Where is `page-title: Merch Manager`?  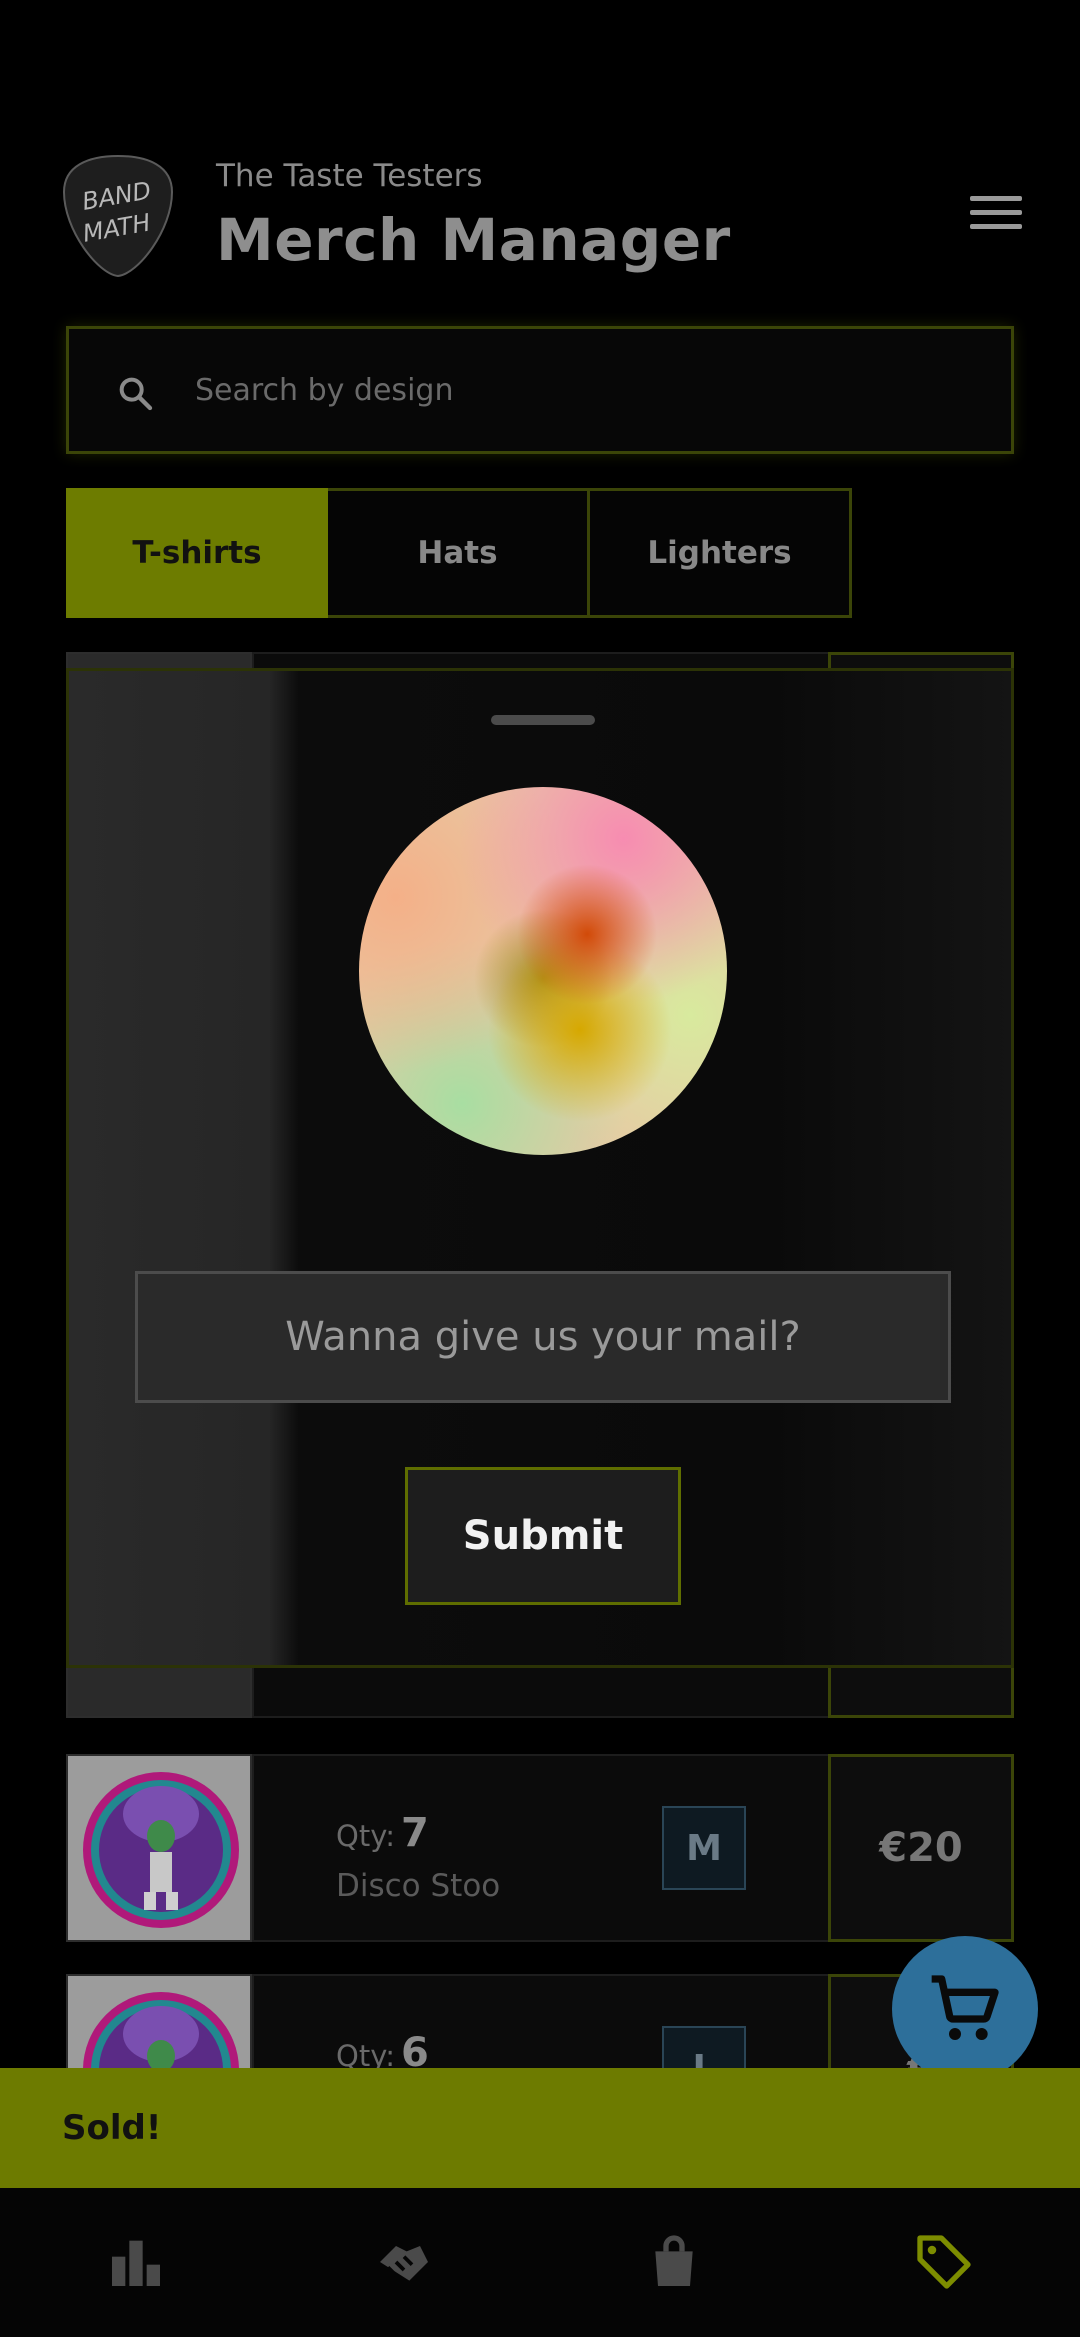 page-title: Merch Manager is located at coordinates (473, 240).